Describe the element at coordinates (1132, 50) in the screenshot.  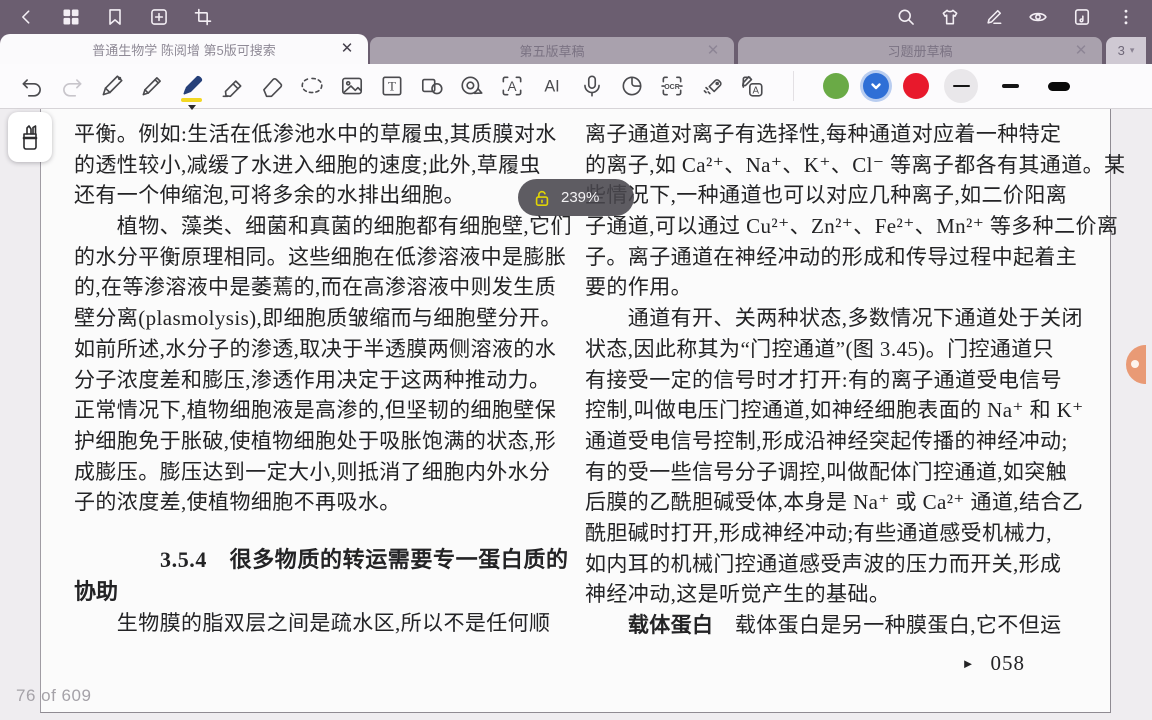
I see `chevron-down-icon: ▾` at that location.